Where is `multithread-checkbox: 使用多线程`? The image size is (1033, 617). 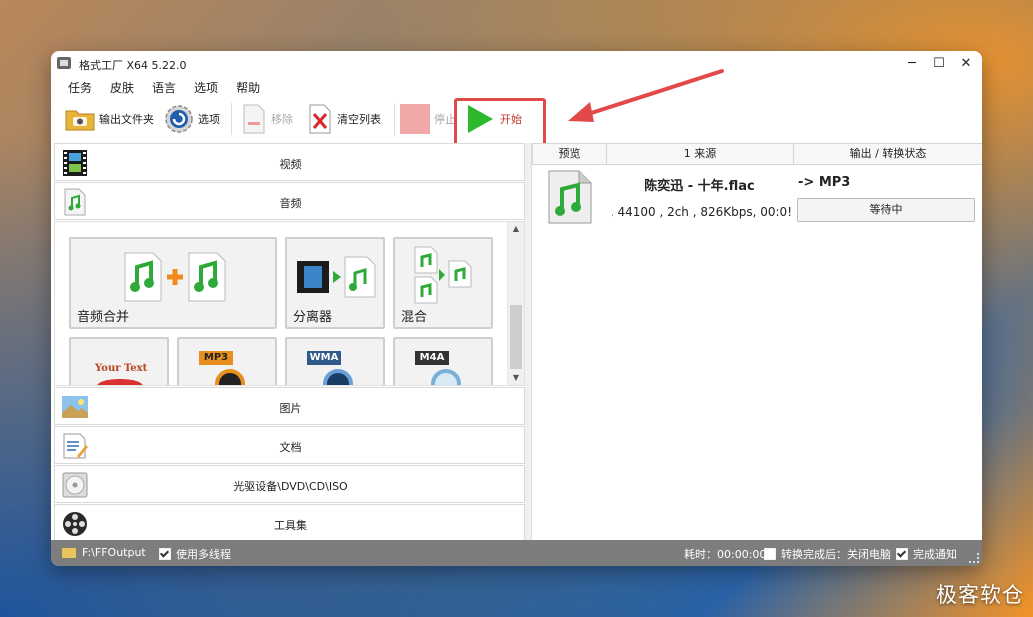 multithread-checkbox: 使用多线程 is located at coordinates (195, 554).